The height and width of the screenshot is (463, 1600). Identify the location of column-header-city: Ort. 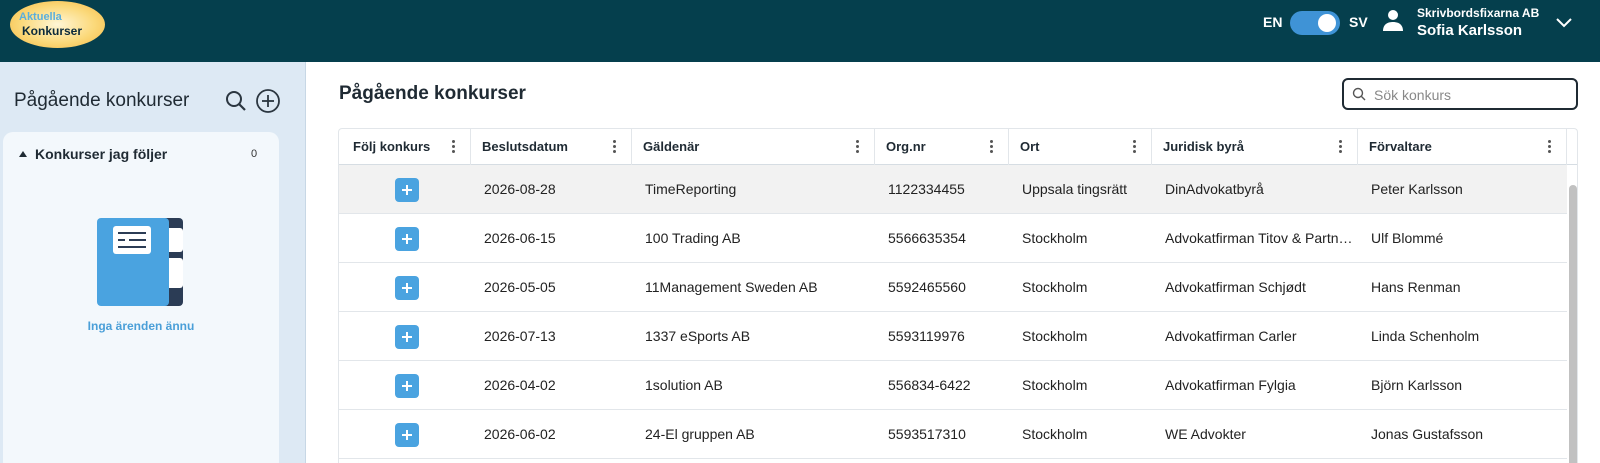
(1080, 147).